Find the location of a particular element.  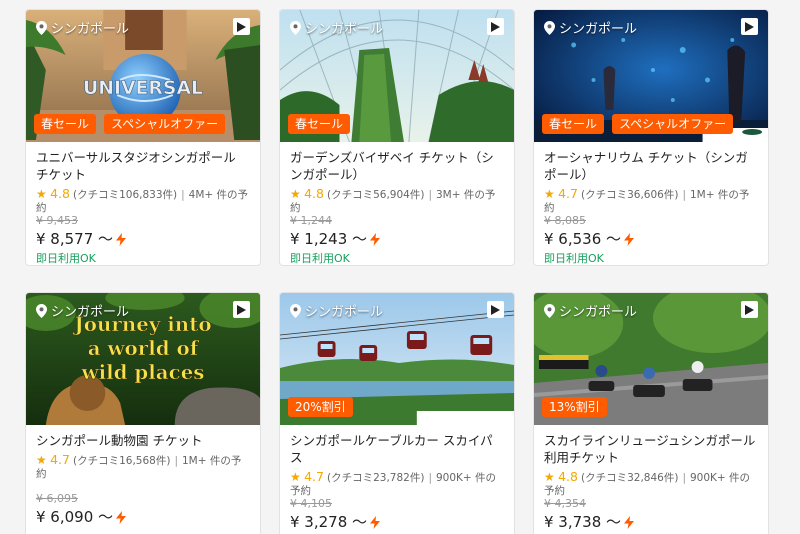

original-price: ¥ 4,354 is located at coordinates (565, 503).